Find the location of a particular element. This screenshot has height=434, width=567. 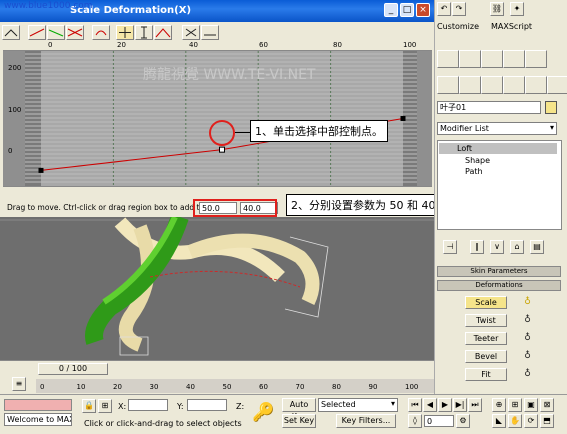

display-x-axis-icon is located at coordinates (37, 32).